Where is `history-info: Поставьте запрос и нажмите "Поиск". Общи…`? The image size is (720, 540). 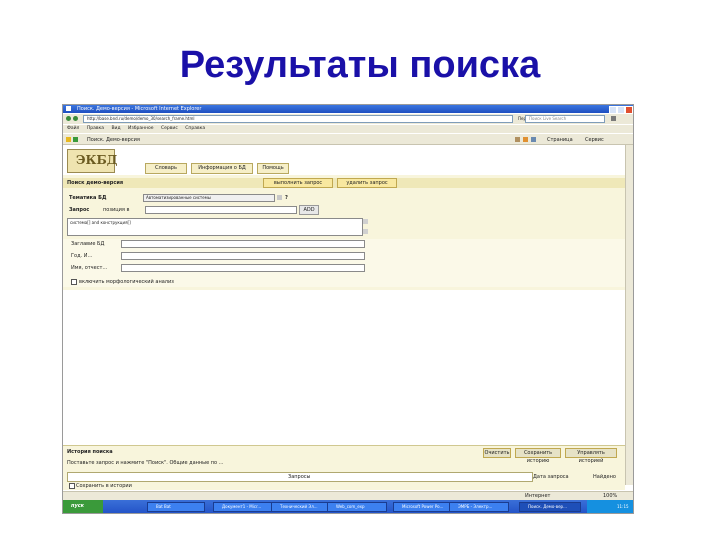
history-info: Поставьте запрос и нажмите "Поиск". Общи… is located at coordinates (145, 463).